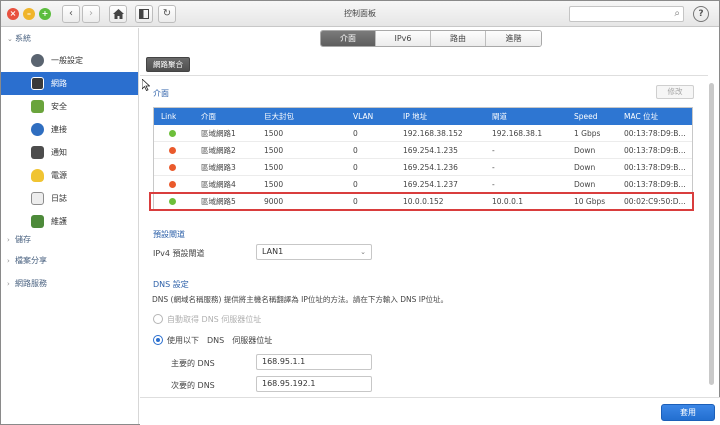  Describe the element at coordinates (37, 129) in the screenshot. I see `connection-icon` at that location.